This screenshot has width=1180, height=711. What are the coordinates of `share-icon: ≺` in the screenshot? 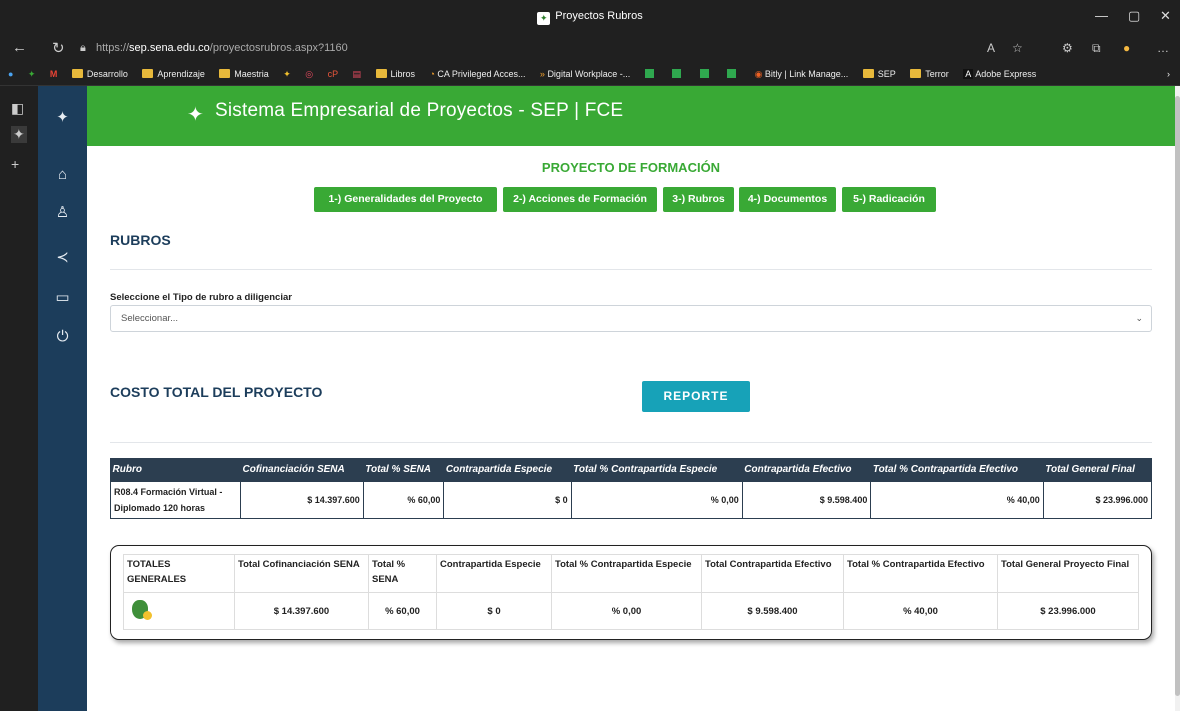 It's located at (62, 257).